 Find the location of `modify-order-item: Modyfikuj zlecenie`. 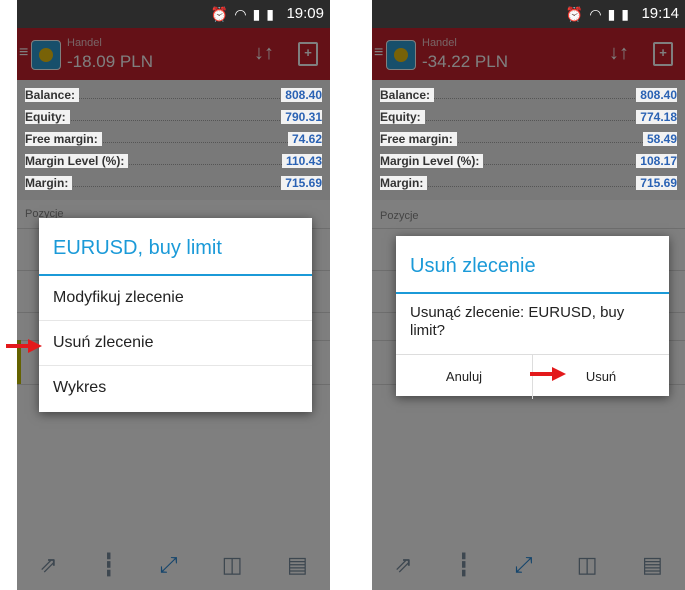

modify-order-item: Modyfikuj zlecenie is located at coordinates (175, 298).